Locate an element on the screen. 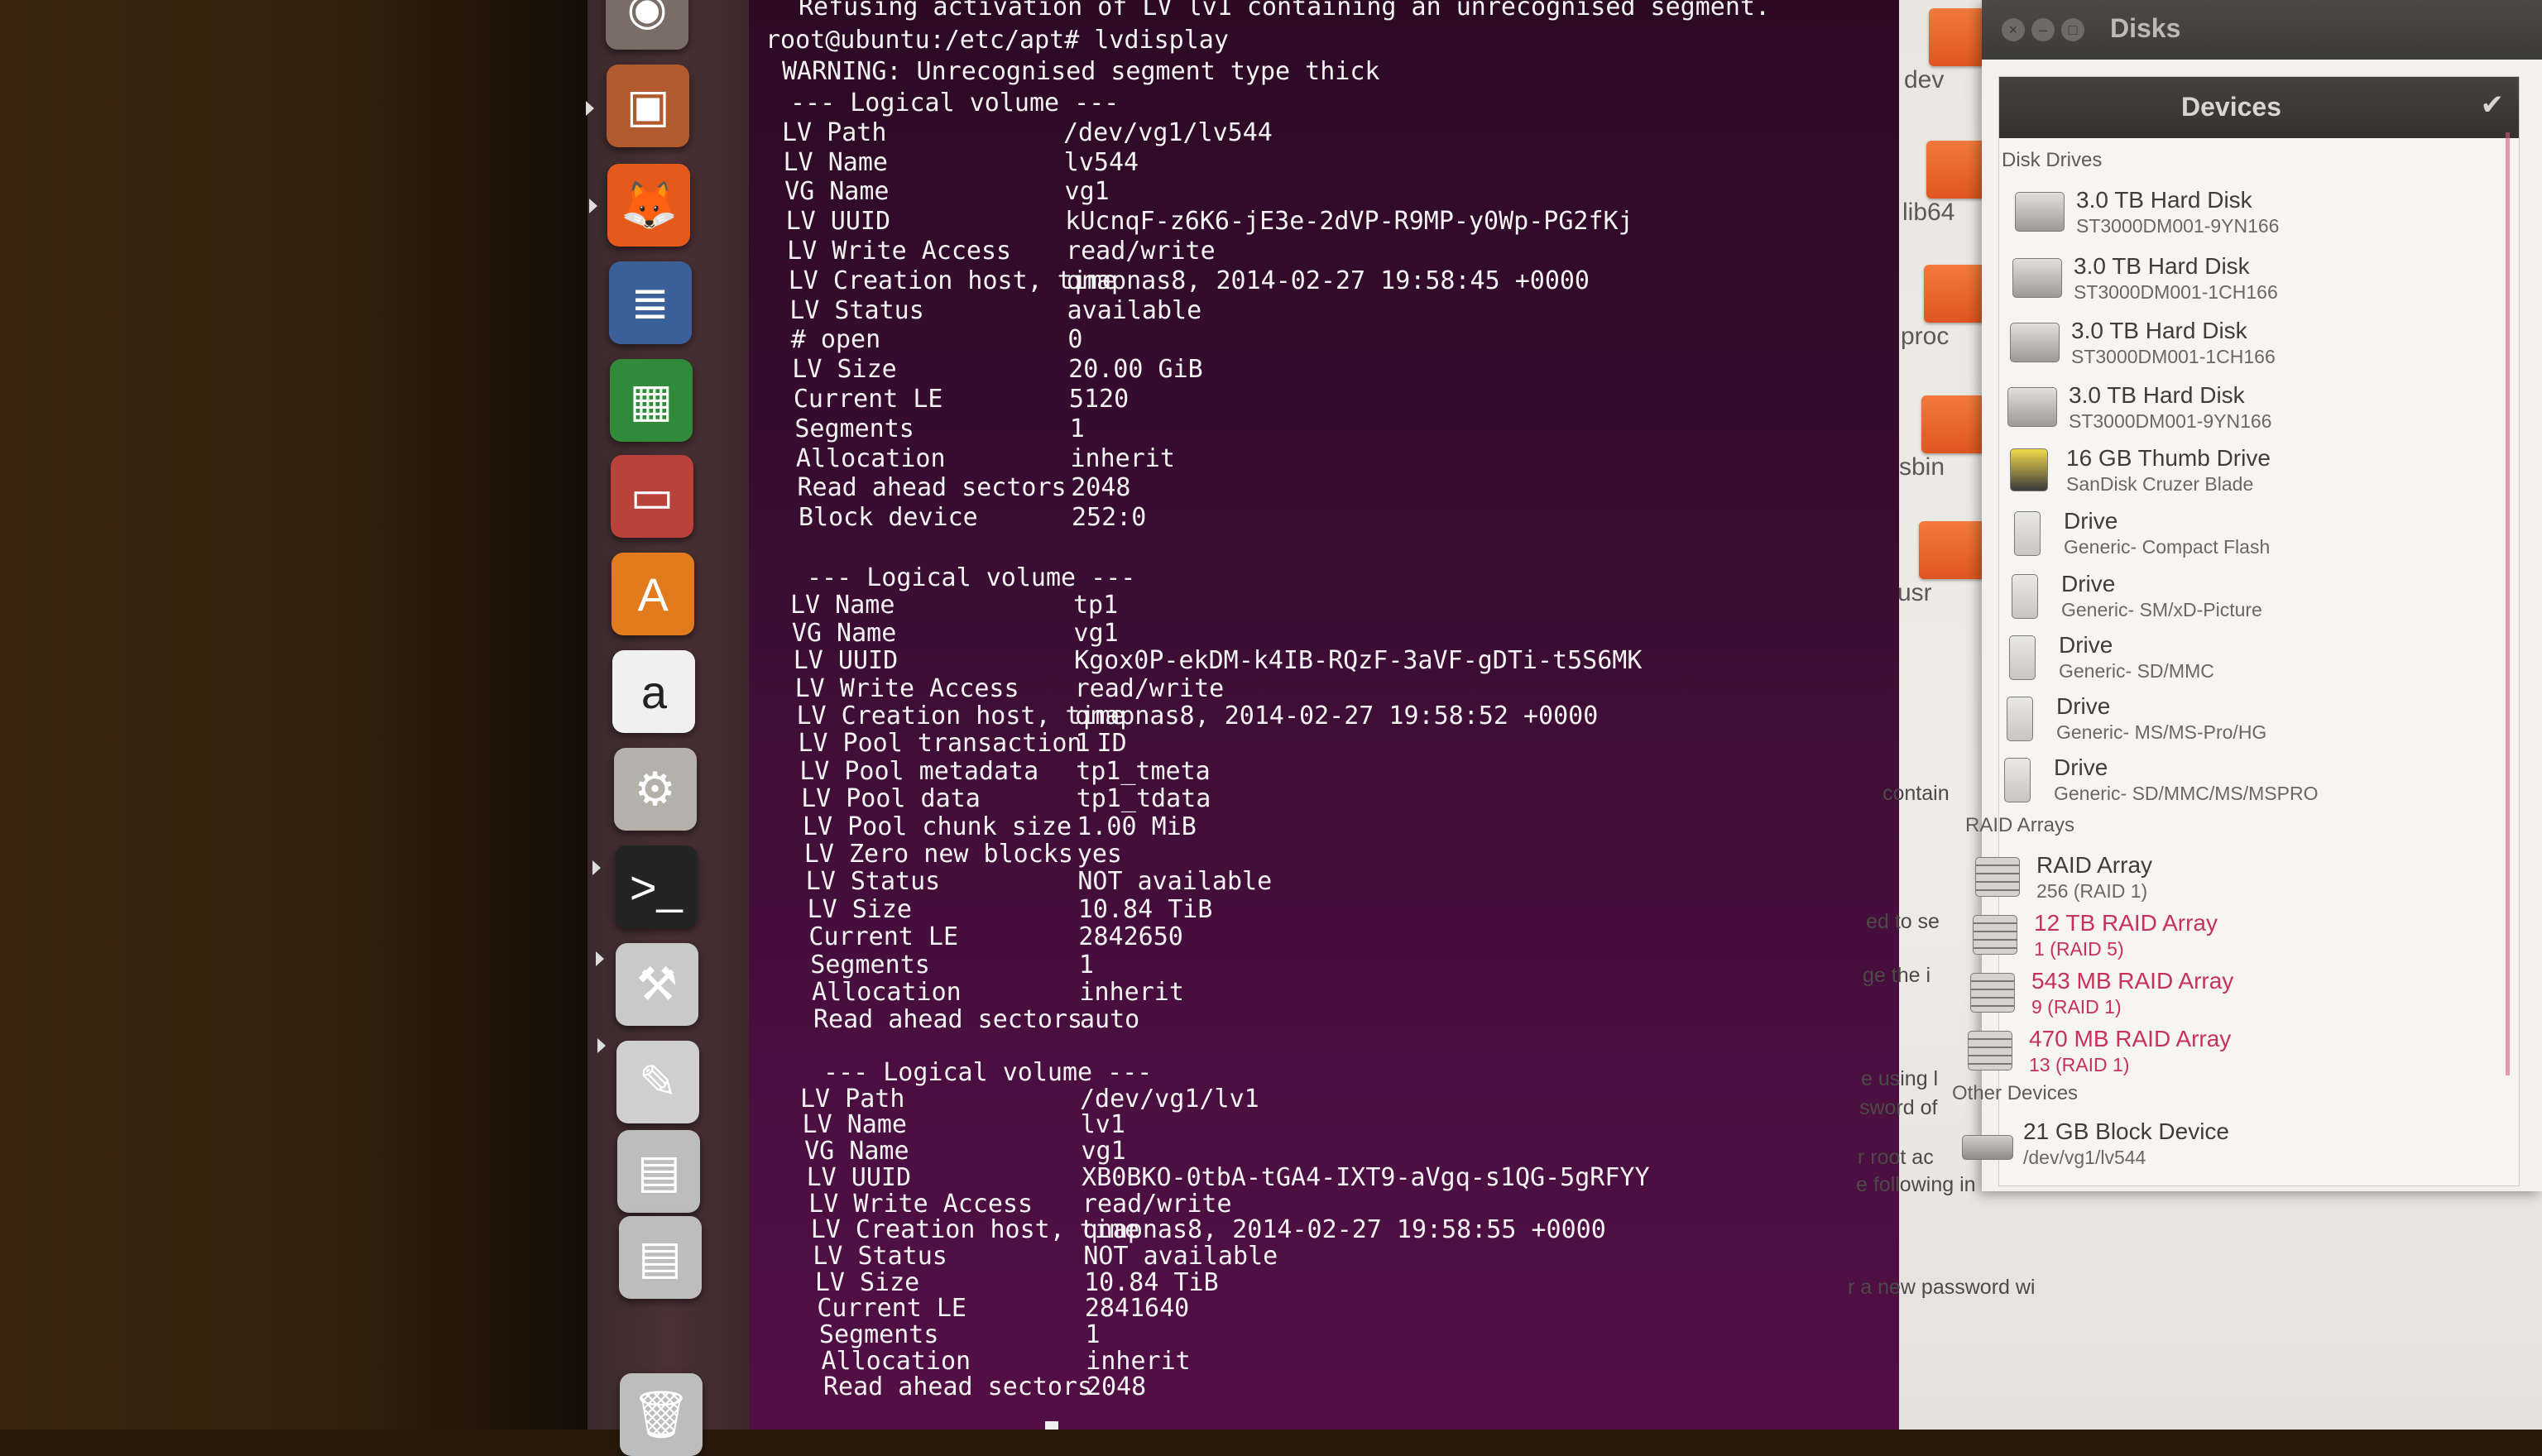  device-title: Drive is located at coordinates (2081, 767).